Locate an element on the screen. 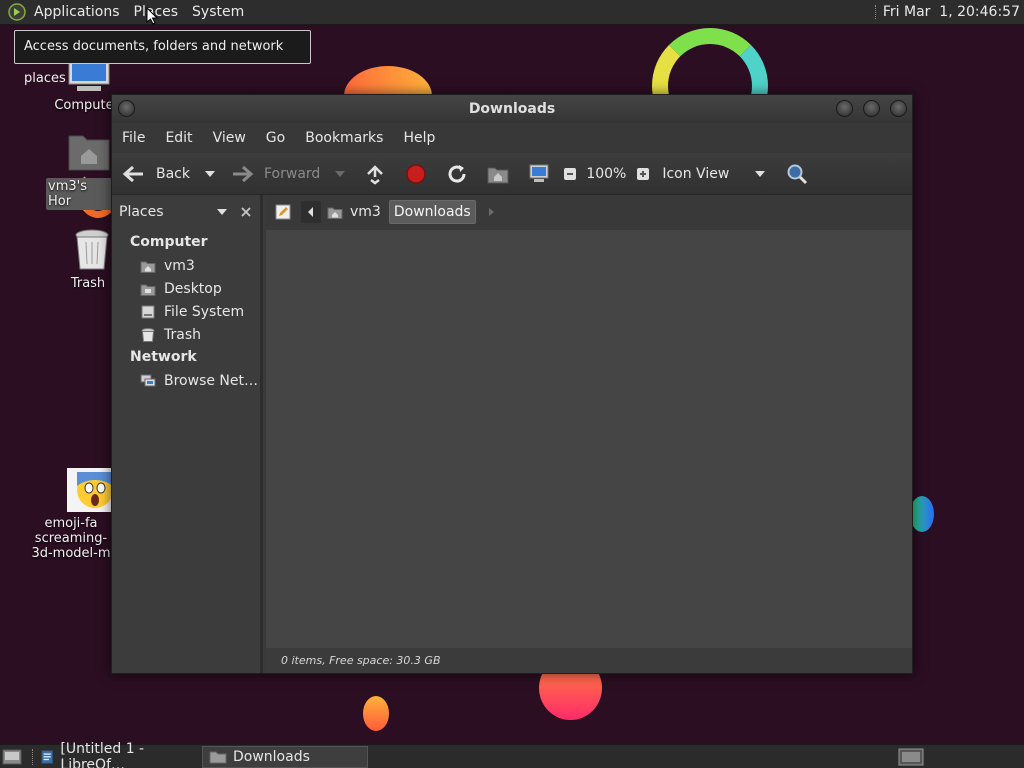 Image resolution: width=1024 pixels, height=768 pixels. window-title: Downloads is located at coordinates (512, 109).